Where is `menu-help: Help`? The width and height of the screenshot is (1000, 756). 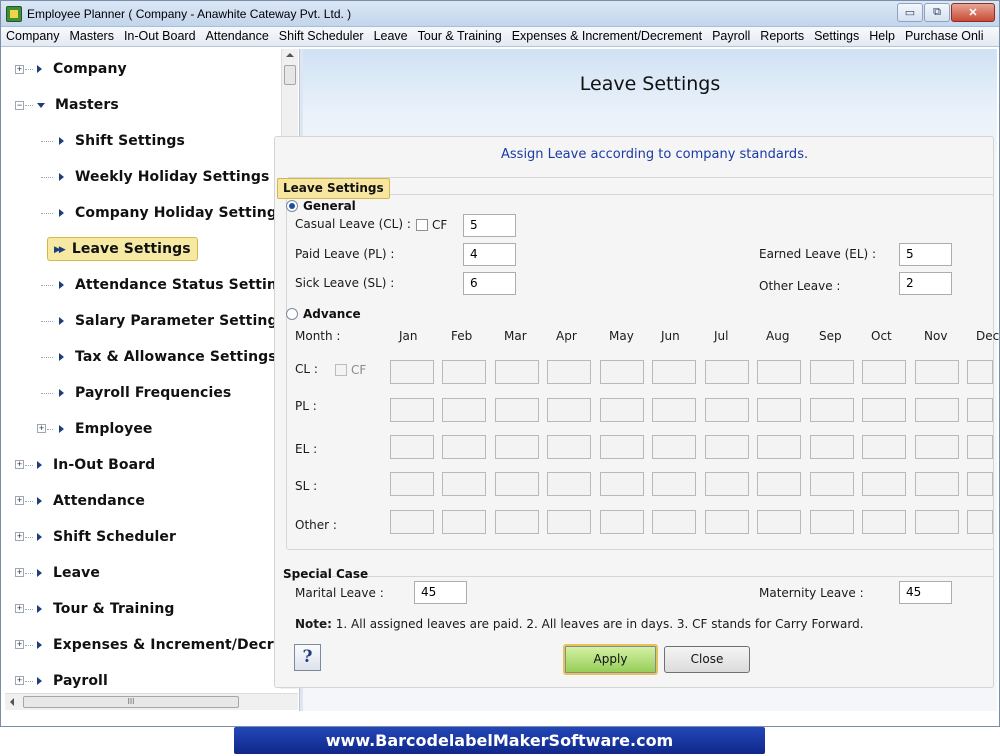
menu-help: Help is located at coordinates (882, 36).